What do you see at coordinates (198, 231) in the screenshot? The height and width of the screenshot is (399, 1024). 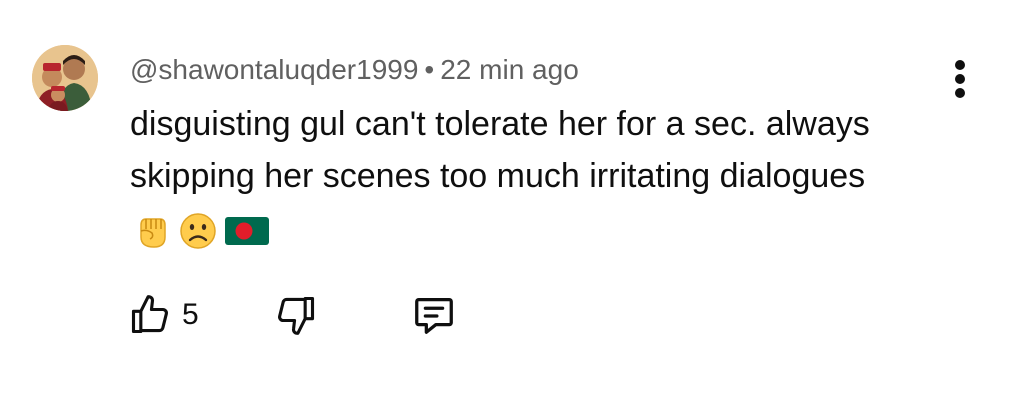 I see `frowning-face-emoji` at bounding box center [198, 231].